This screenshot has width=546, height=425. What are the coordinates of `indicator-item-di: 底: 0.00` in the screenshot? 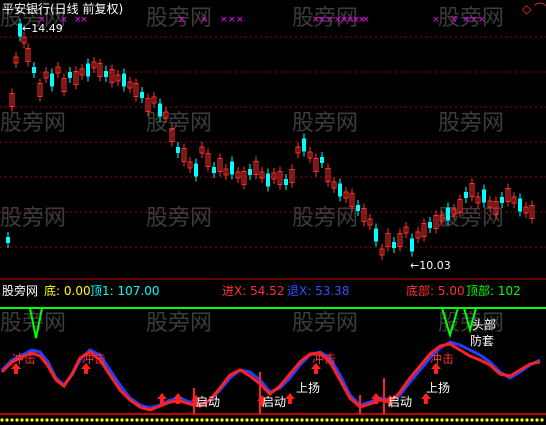 It's located at (67, 291).